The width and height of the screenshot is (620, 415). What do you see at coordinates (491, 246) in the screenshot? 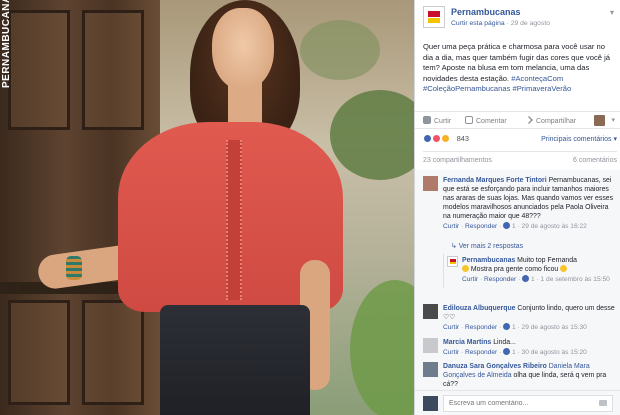
I see `view-more-replies-label: Ver mais 2 respostas` at bounding box center [491, 246].